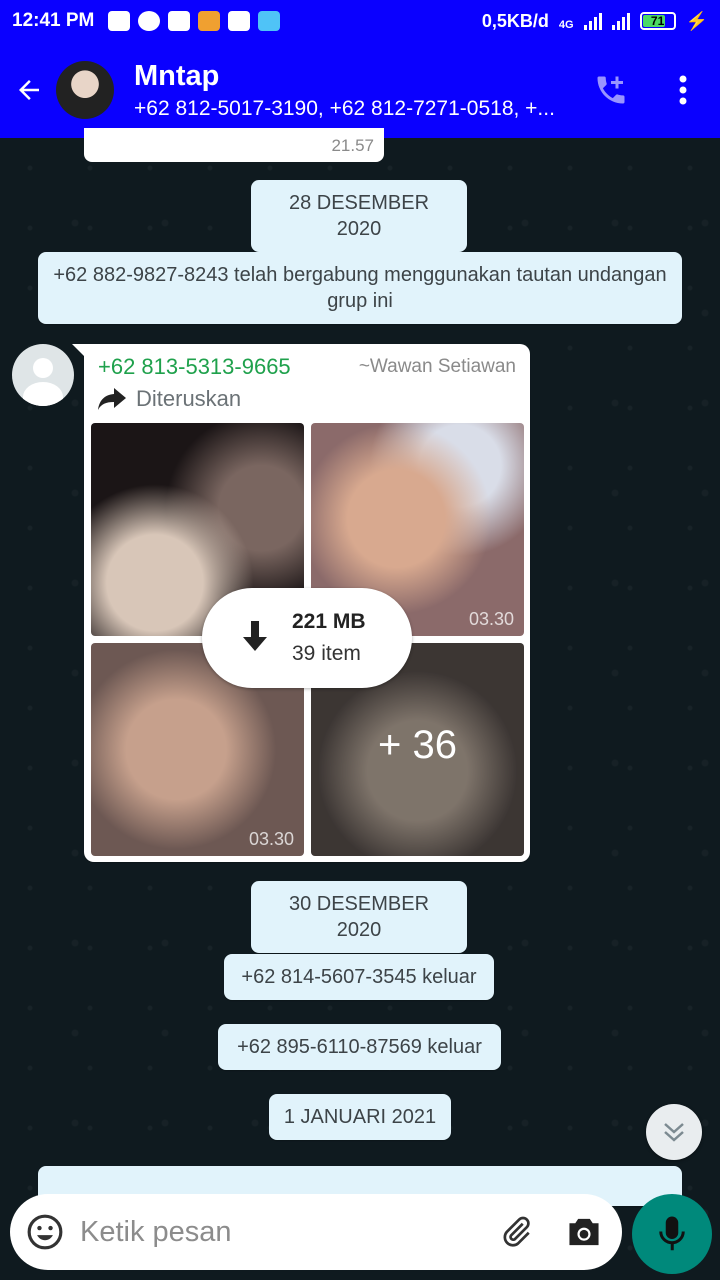  I want to click on message-time: 21.57, so click(352, 145).